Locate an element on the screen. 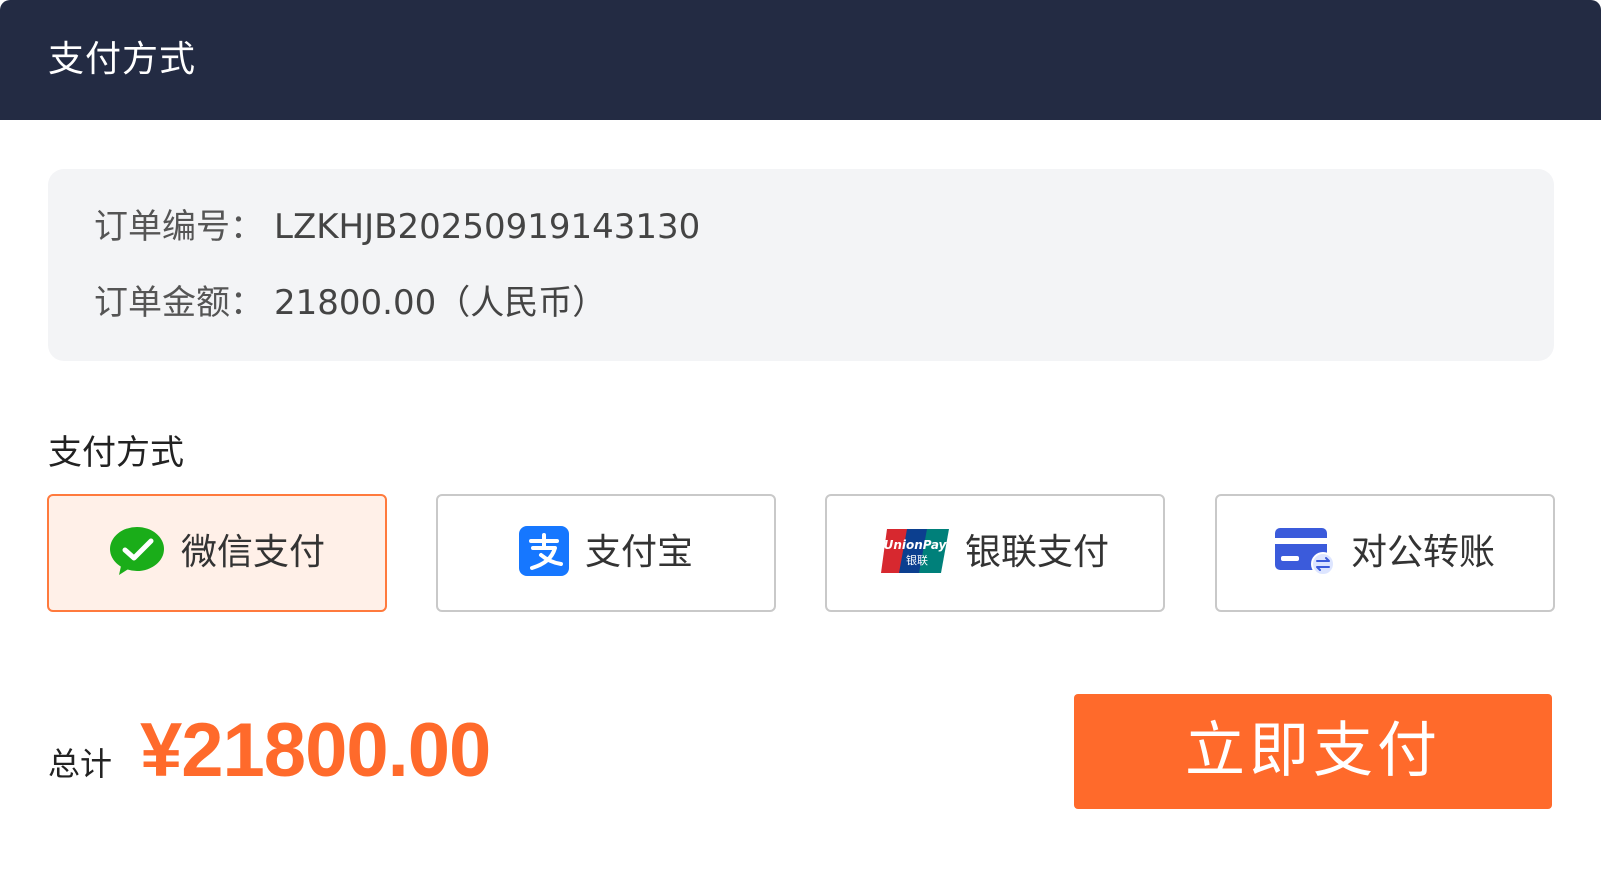 Image resolution: width=1601 pixels, height=881 pixels. payment-option-wechat: 微信支付 is located at coordinates (217, 553).